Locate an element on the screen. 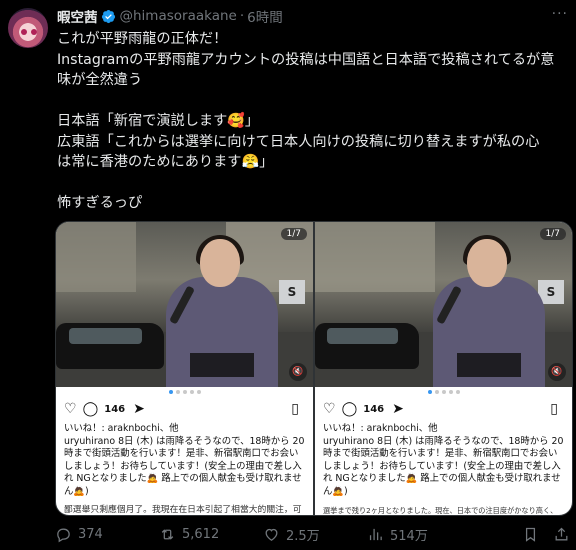 The width and height of the screenshot is (576, 550). views-chart-icon is located at coordinates (375, 534).